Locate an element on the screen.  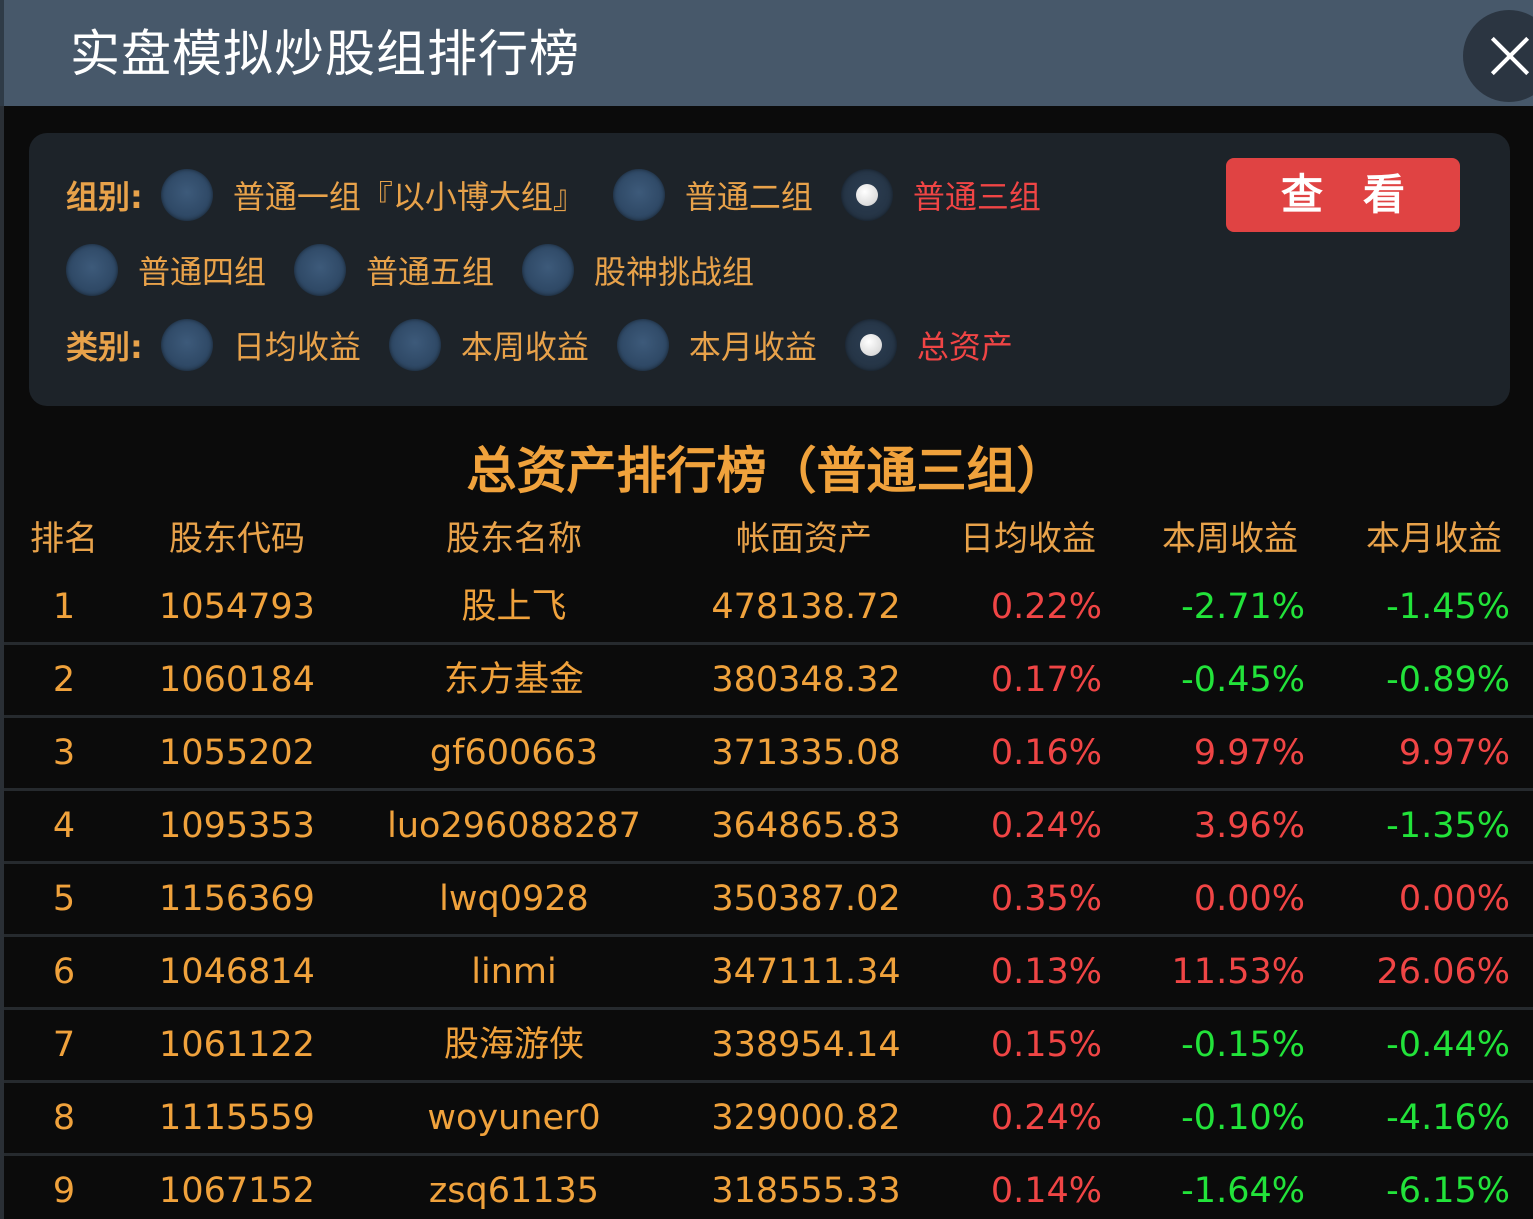
group-label: 组别: is located at coordinates (104, 197).